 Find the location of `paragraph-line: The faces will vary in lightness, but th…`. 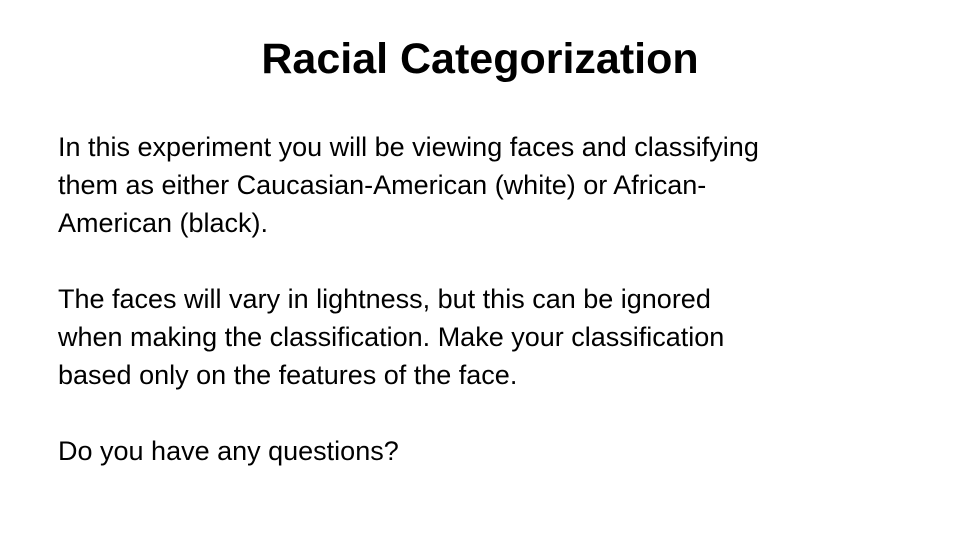

paragraph-line: The faces will vary in lightness, but th… is located at coordinates (384, 299).